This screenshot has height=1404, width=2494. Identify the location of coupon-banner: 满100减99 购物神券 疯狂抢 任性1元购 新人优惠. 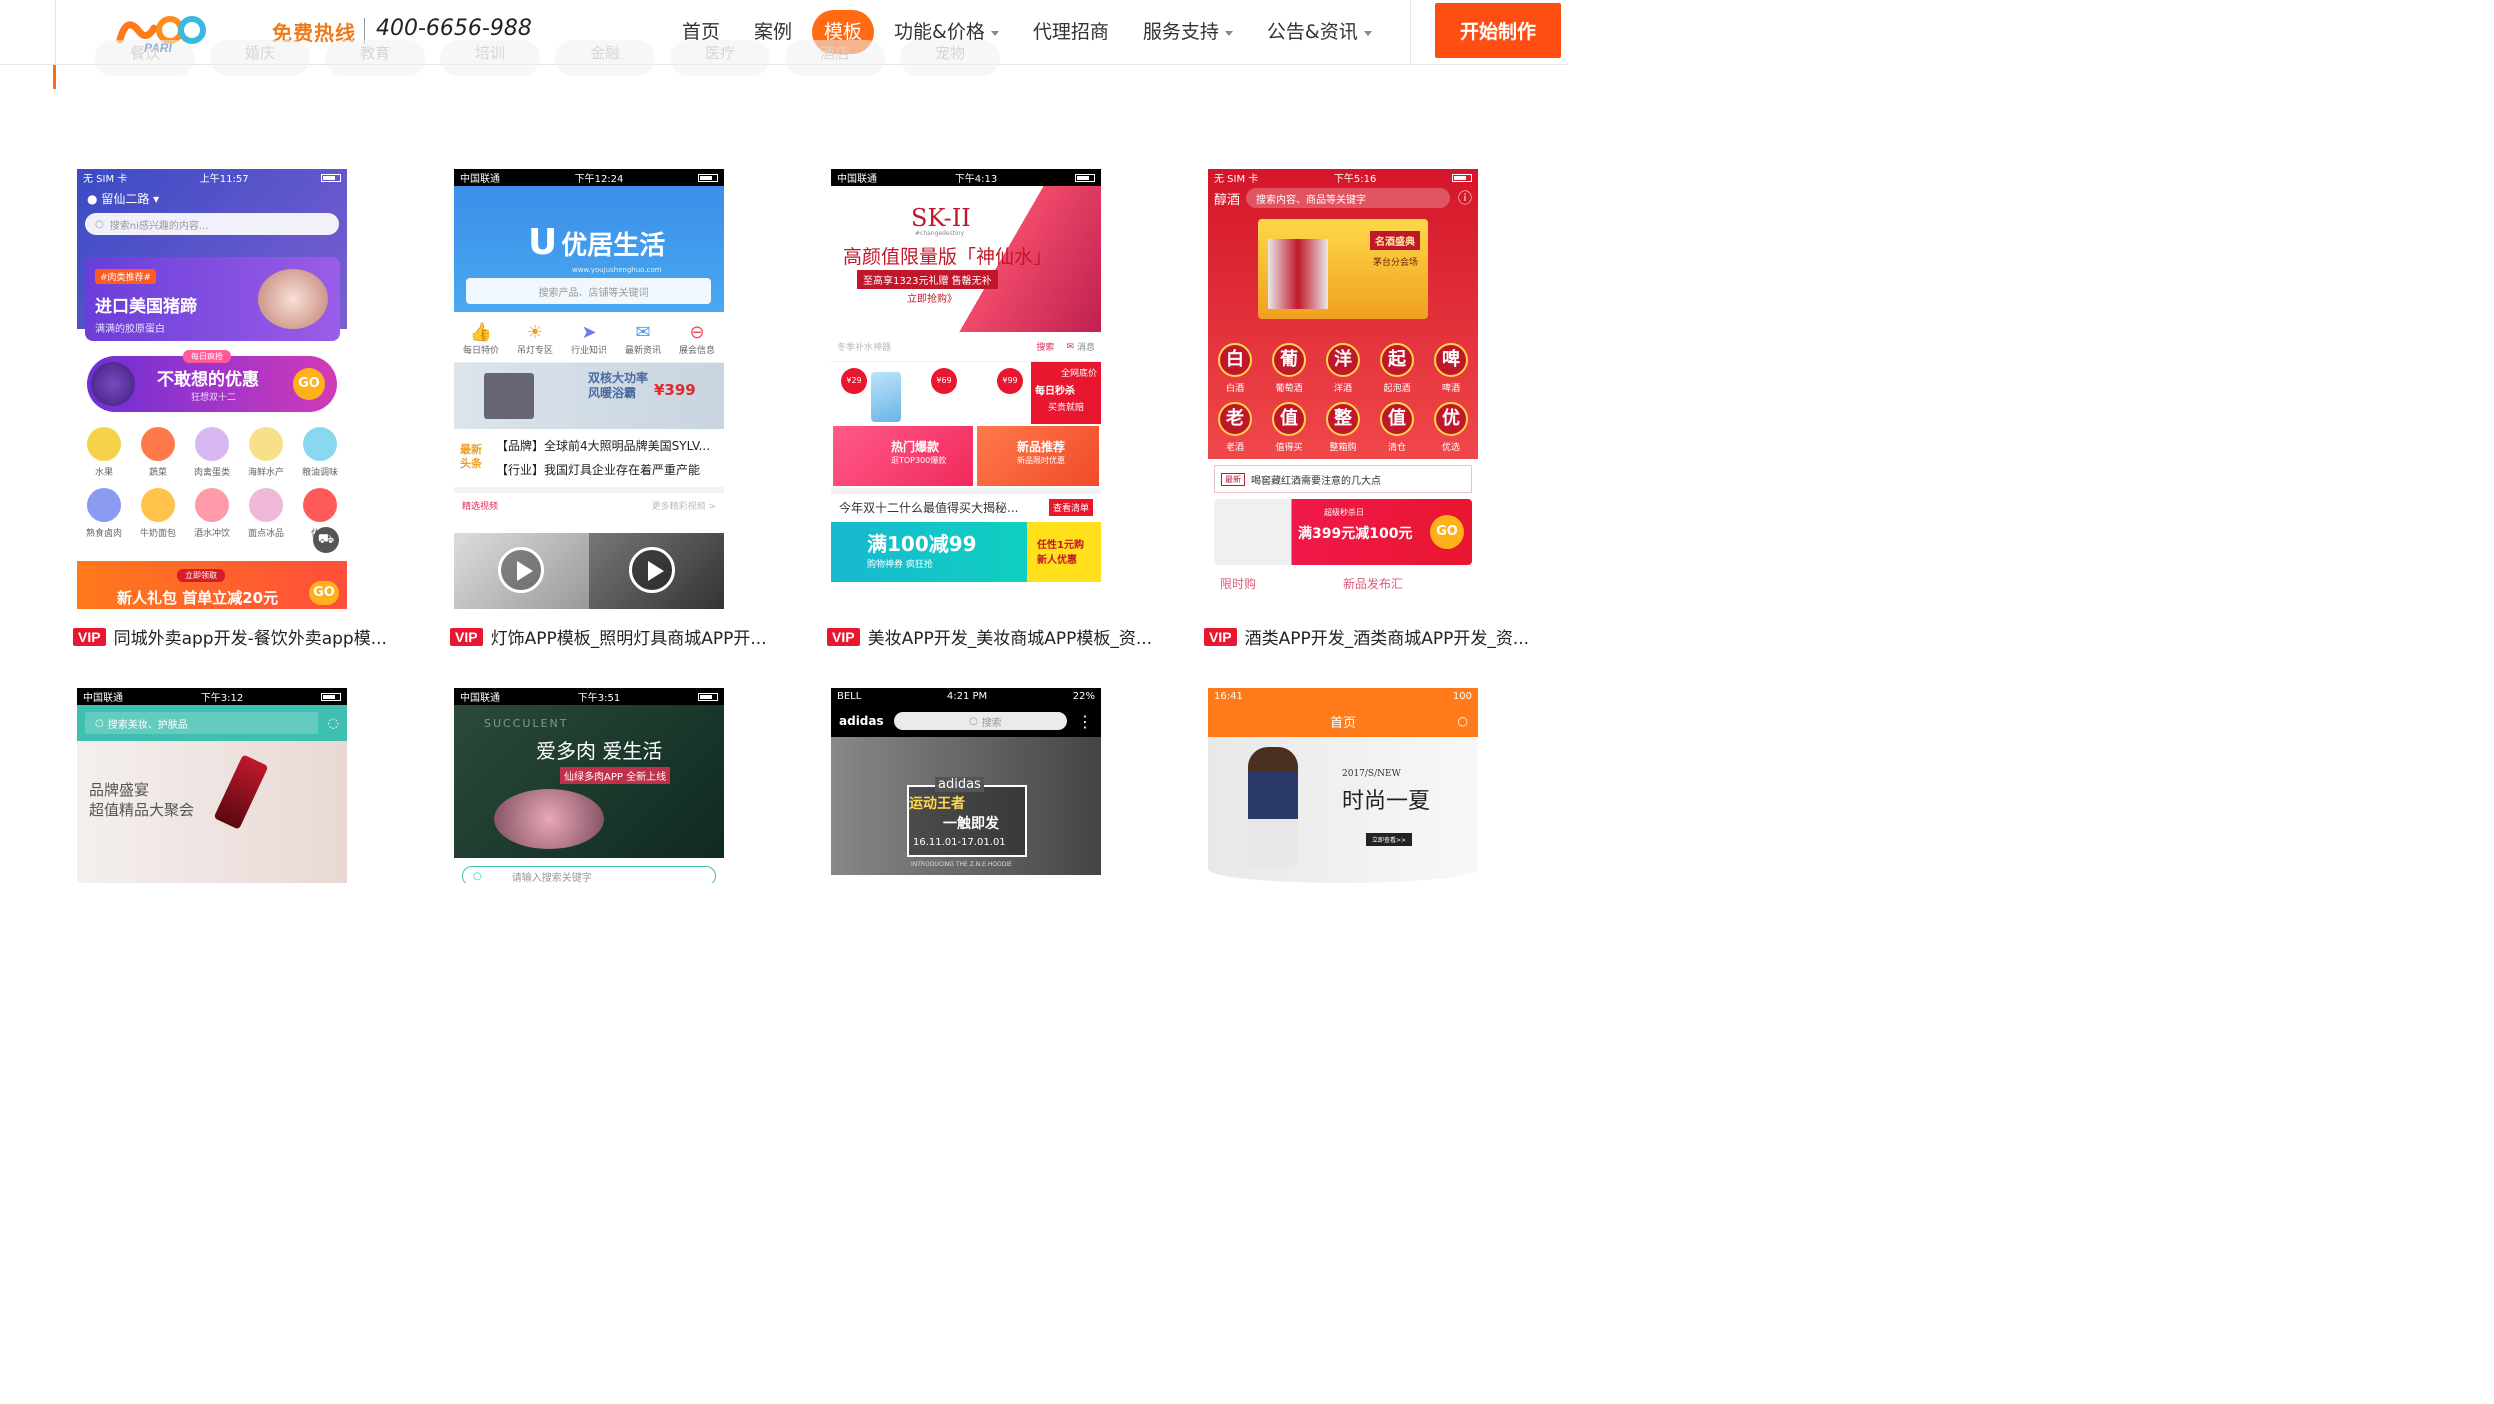
(966, 552).